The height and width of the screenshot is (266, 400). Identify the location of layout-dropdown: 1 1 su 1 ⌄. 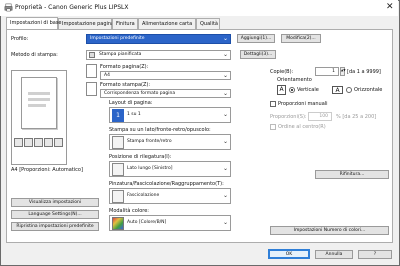
(170, 115).